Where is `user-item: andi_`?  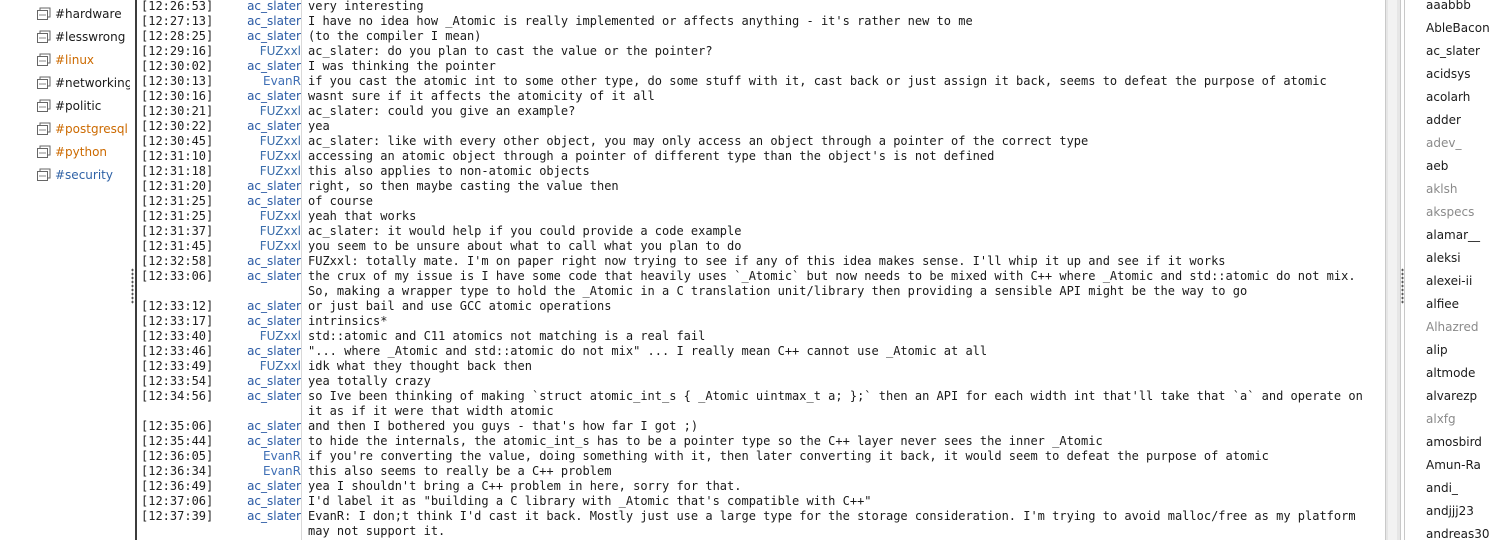 user-item: andi_ is located at coordinates (1442, 488).